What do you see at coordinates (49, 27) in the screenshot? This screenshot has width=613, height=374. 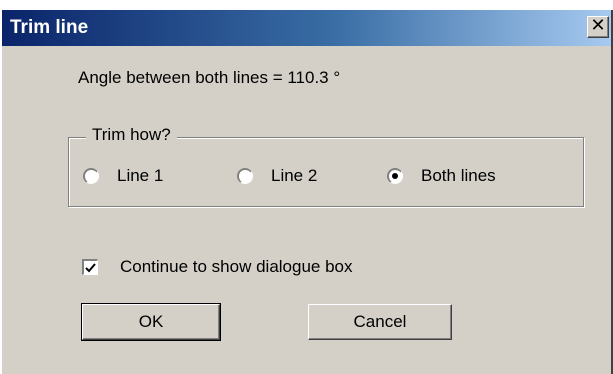 I see `dialog-title: Trim line` at bounding box center [49, 27].